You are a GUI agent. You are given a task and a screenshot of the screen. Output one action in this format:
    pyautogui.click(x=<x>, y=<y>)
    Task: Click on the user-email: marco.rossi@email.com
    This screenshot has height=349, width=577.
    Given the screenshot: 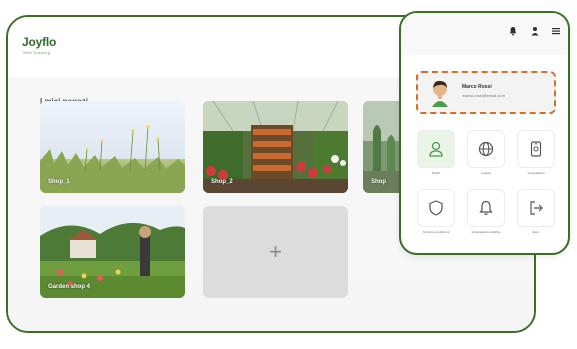 What is the action you would take?
    pyautogui.click(x=483, y=95)
    